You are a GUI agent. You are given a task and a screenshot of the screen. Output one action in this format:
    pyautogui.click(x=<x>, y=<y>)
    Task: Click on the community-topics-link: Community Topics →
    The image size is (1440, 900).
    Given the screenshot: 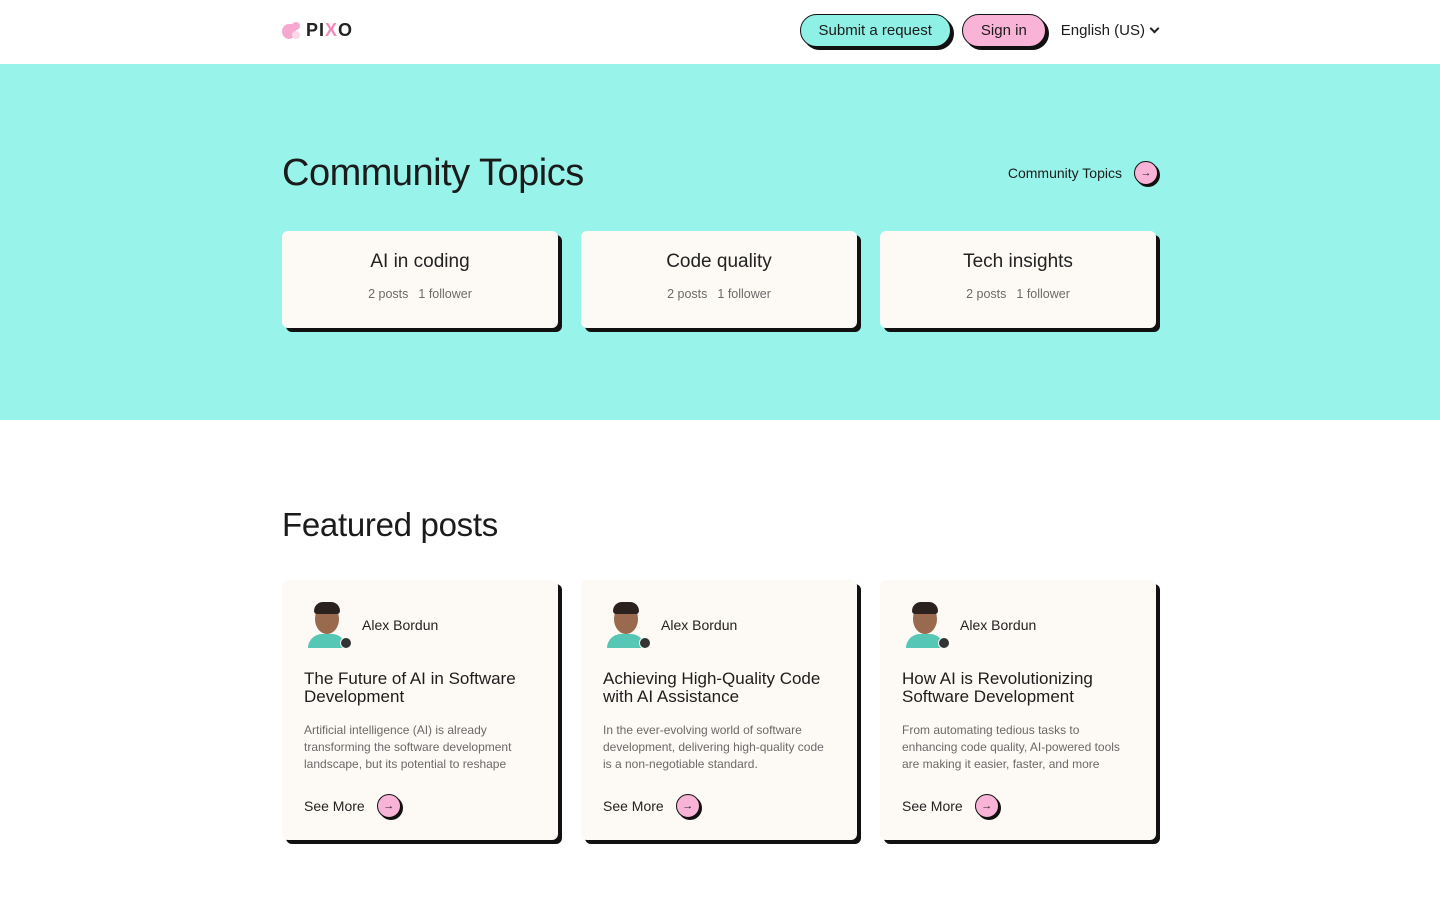 What is the action you would take?
    pyautogui.click(x=1083, y=173)
    